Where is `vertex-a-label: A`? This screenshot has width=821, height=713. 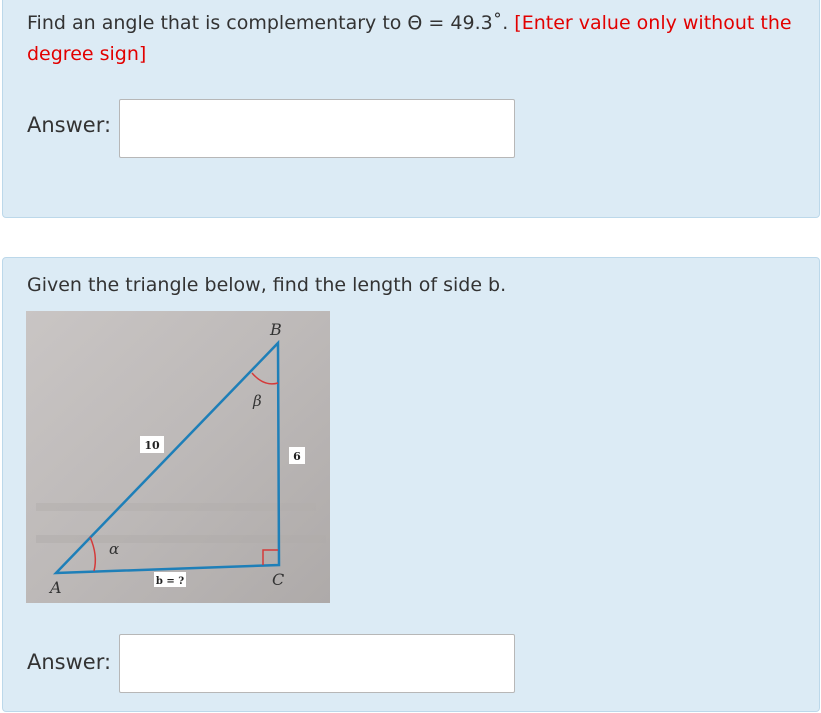 vertex-a-label: A is located at coordinates (55, 587).